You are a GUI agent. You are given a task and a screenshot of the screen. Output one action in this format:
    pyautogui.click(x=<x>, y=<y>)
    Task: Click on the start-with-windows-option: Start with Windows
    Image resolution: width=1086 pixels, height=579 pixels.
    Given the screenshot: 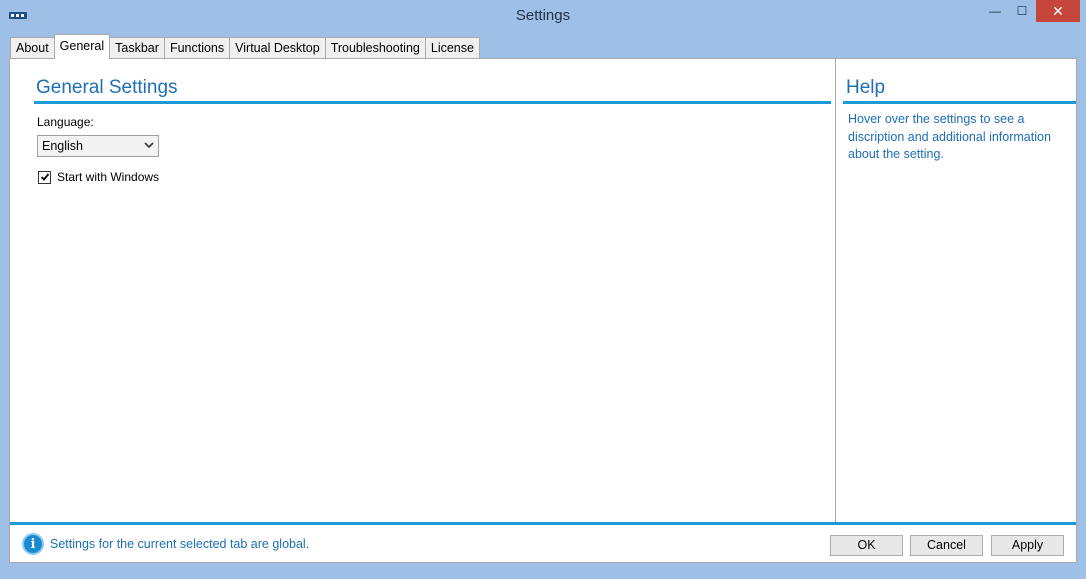 What is the action you would take?
    pyautogui.click(x=98, y=177)
    